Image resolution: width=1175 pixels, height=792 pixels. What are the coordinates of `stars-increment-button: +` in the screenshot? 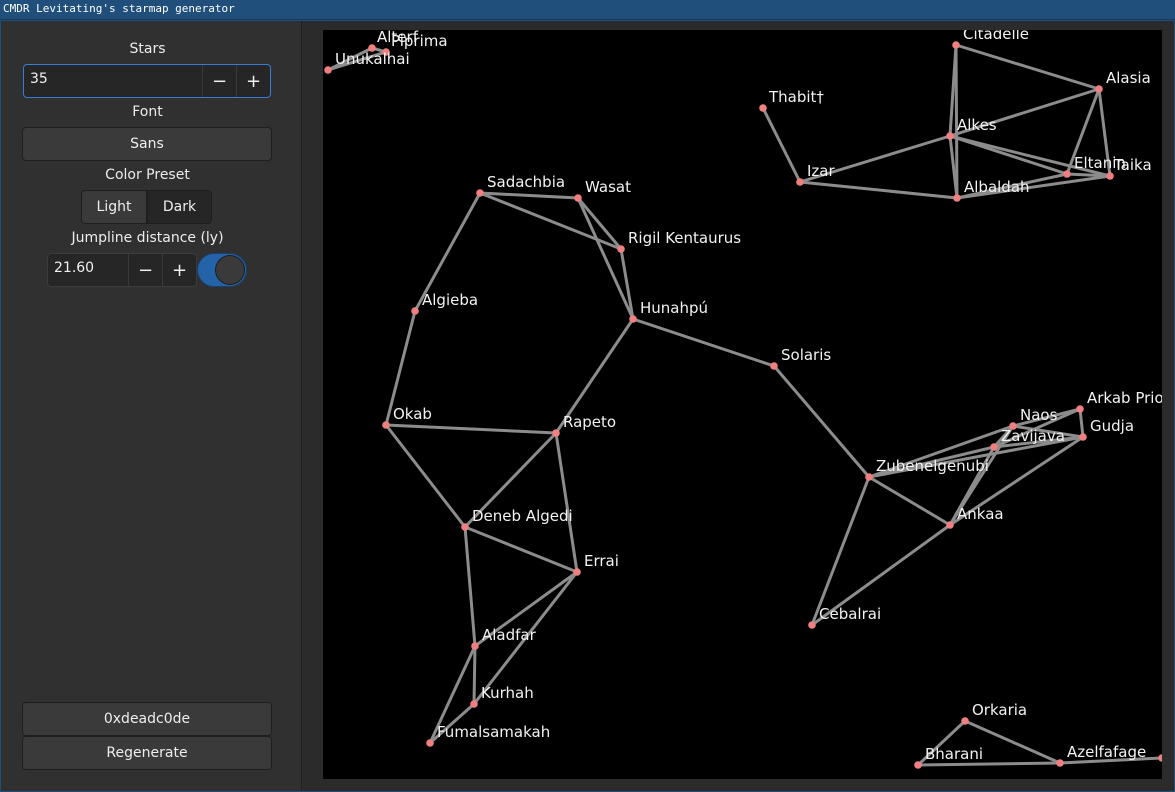 It's located at (253, 81).